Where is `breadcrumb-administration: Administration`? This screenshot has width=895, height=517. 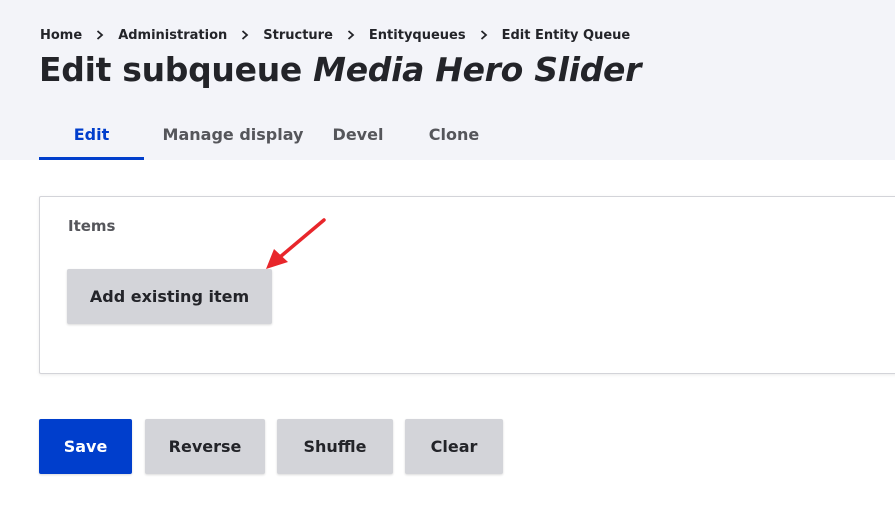
breadcrumb-administration: Administration is located at coordinates (172, 35).